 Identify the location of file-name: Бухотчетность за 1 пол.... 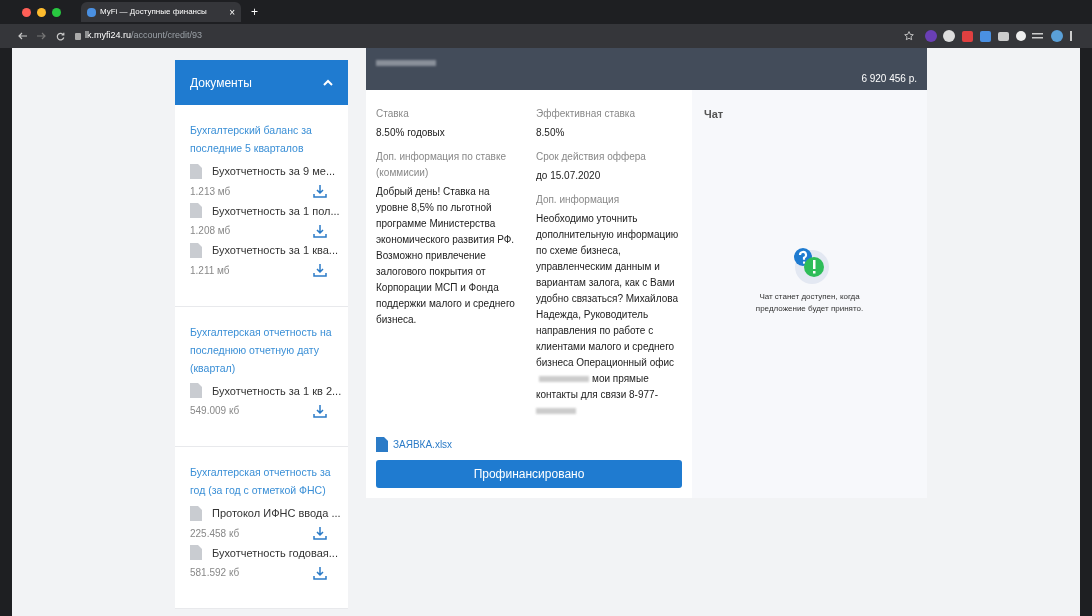
(276, 210).